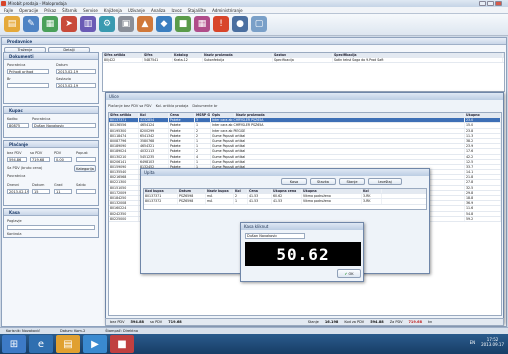 This screenshot has width=508, height=354. Describe the element at coordinates (220, 191) in the screenshot. I see `col-header: Naziv kupca` at that location.